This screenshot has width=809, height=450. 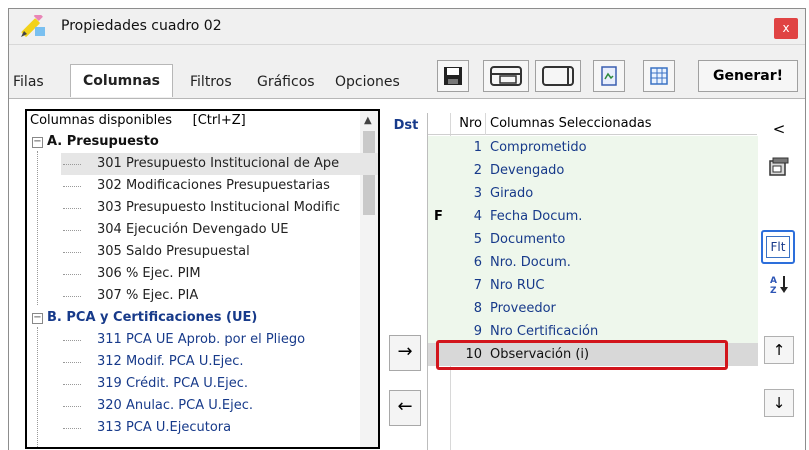 I want to click on layout-split-icon, so click(x=506, y=76).